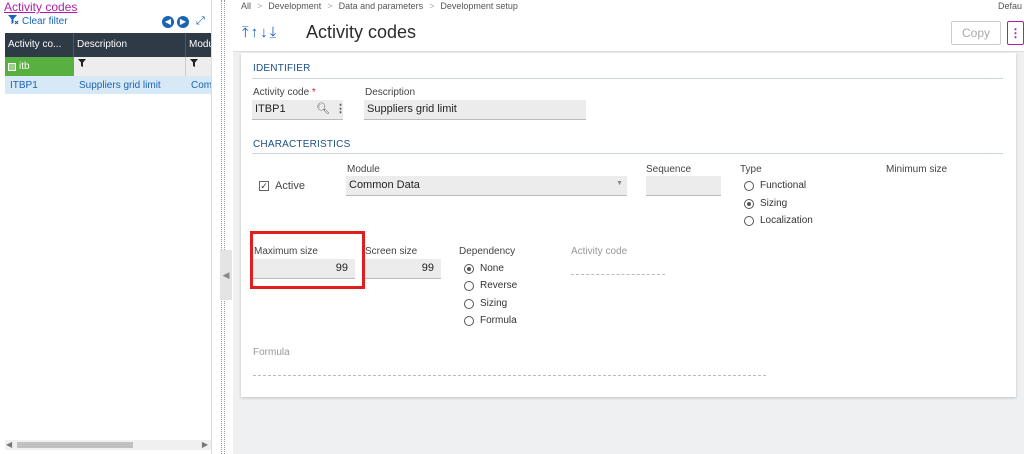 The height and width of the screenshot is (454, 1024). What do you see at coordinates (265, 32) in the screenshot?
I see `next-record-icon: ↓` at bounding box center [265, 32].